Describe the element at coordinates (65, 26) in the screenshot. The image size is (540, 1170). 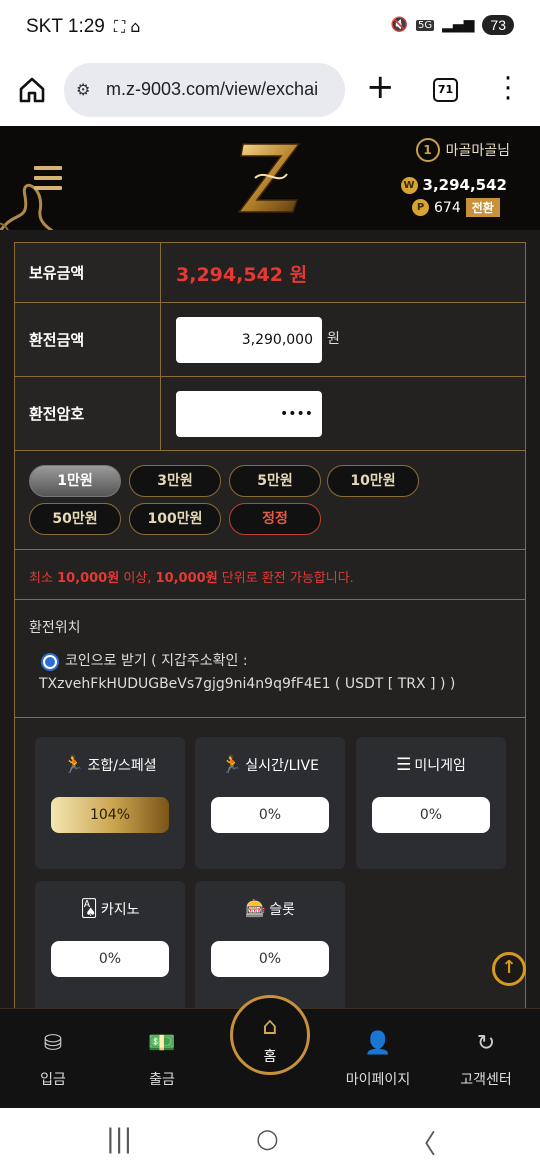
I see `clock: SKT 1:29` at that location.